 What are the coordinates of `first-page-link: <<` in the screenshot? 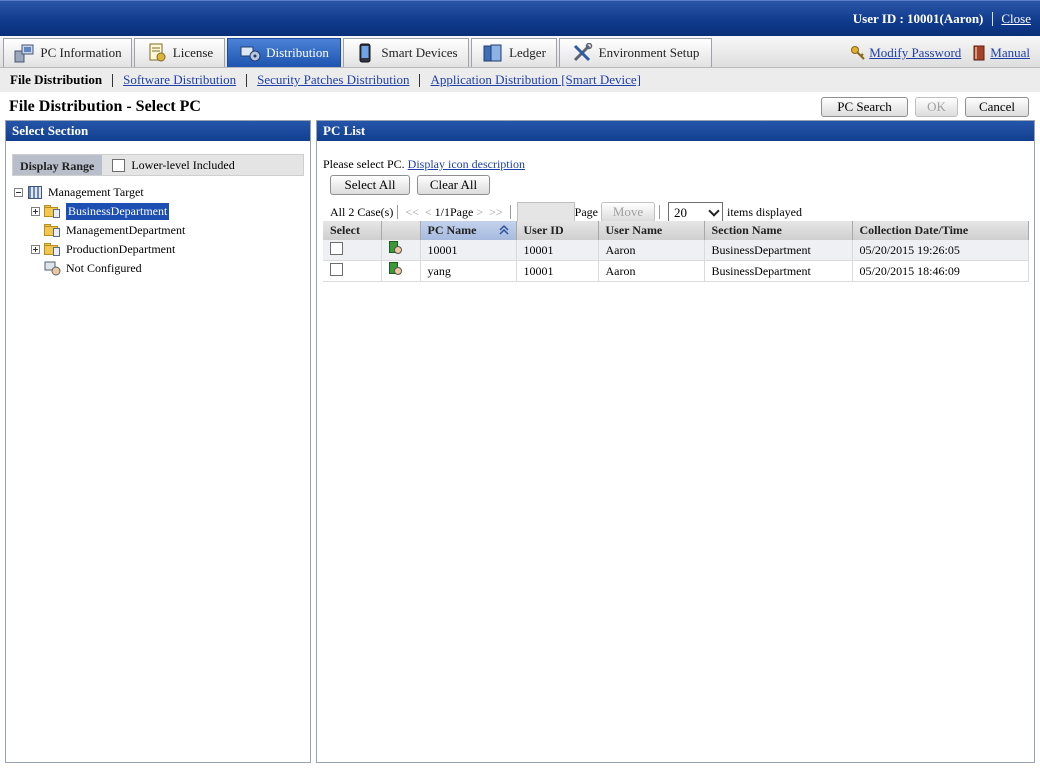 It's located at (412, 212).